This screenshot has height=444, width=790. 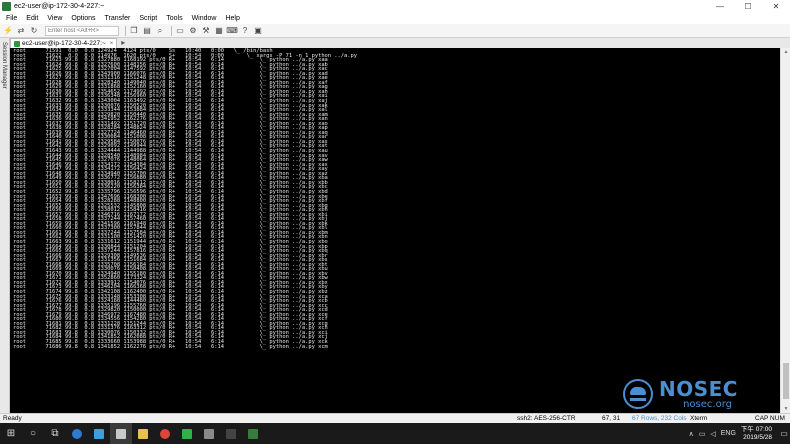 I want to click on tab-bar: ec2-user@ip-172-30-4-227:~ × ▸, so click(x=400, y=43).